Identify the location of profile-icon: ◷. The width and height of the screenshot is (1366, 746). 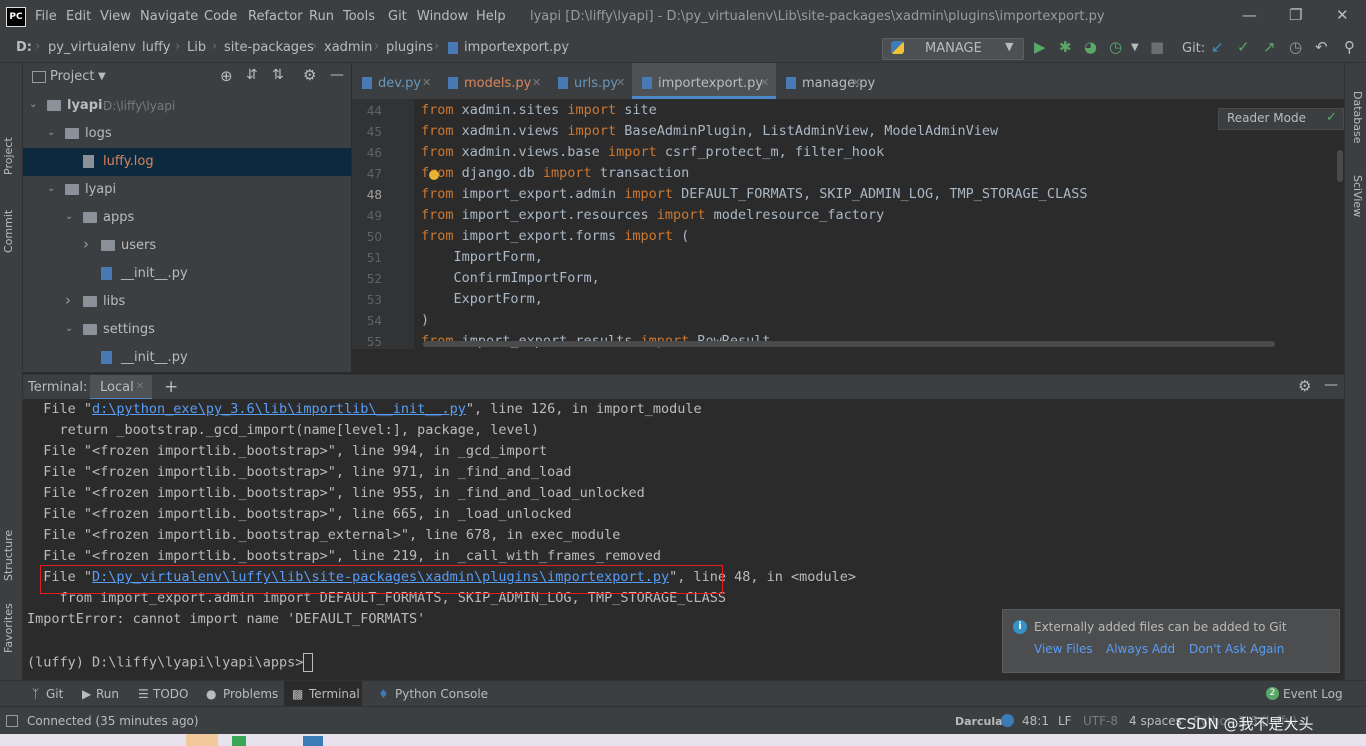
(1115, 47).